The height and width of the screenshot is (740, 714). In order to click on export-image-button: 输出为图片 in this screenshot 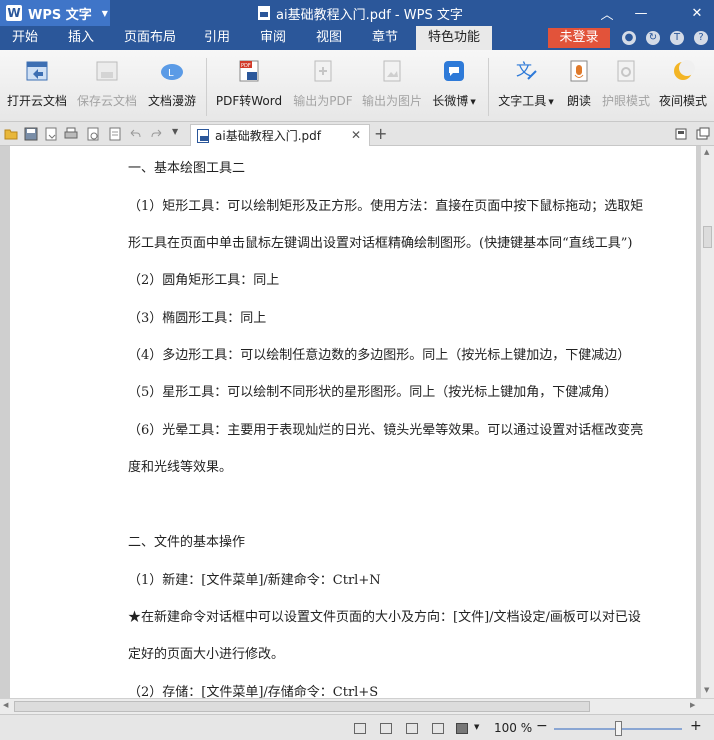, I will do `click(392, 86)`.